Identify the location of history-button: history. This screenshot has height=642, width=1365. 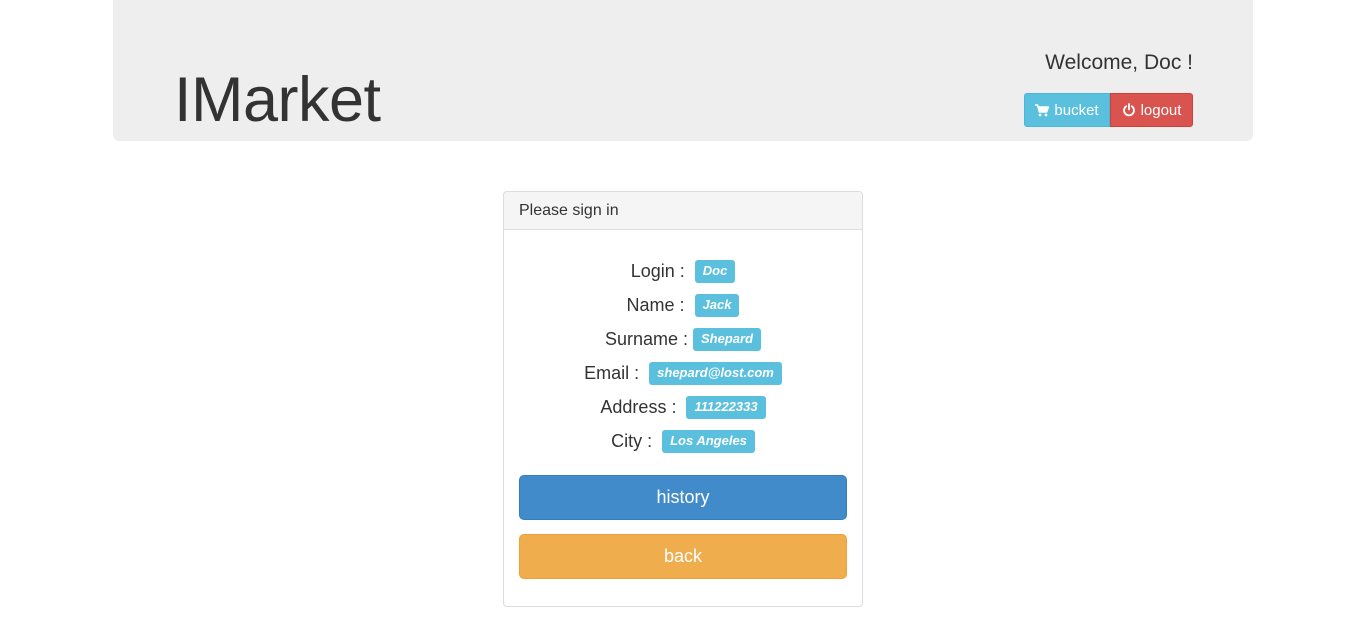
(683, 497).